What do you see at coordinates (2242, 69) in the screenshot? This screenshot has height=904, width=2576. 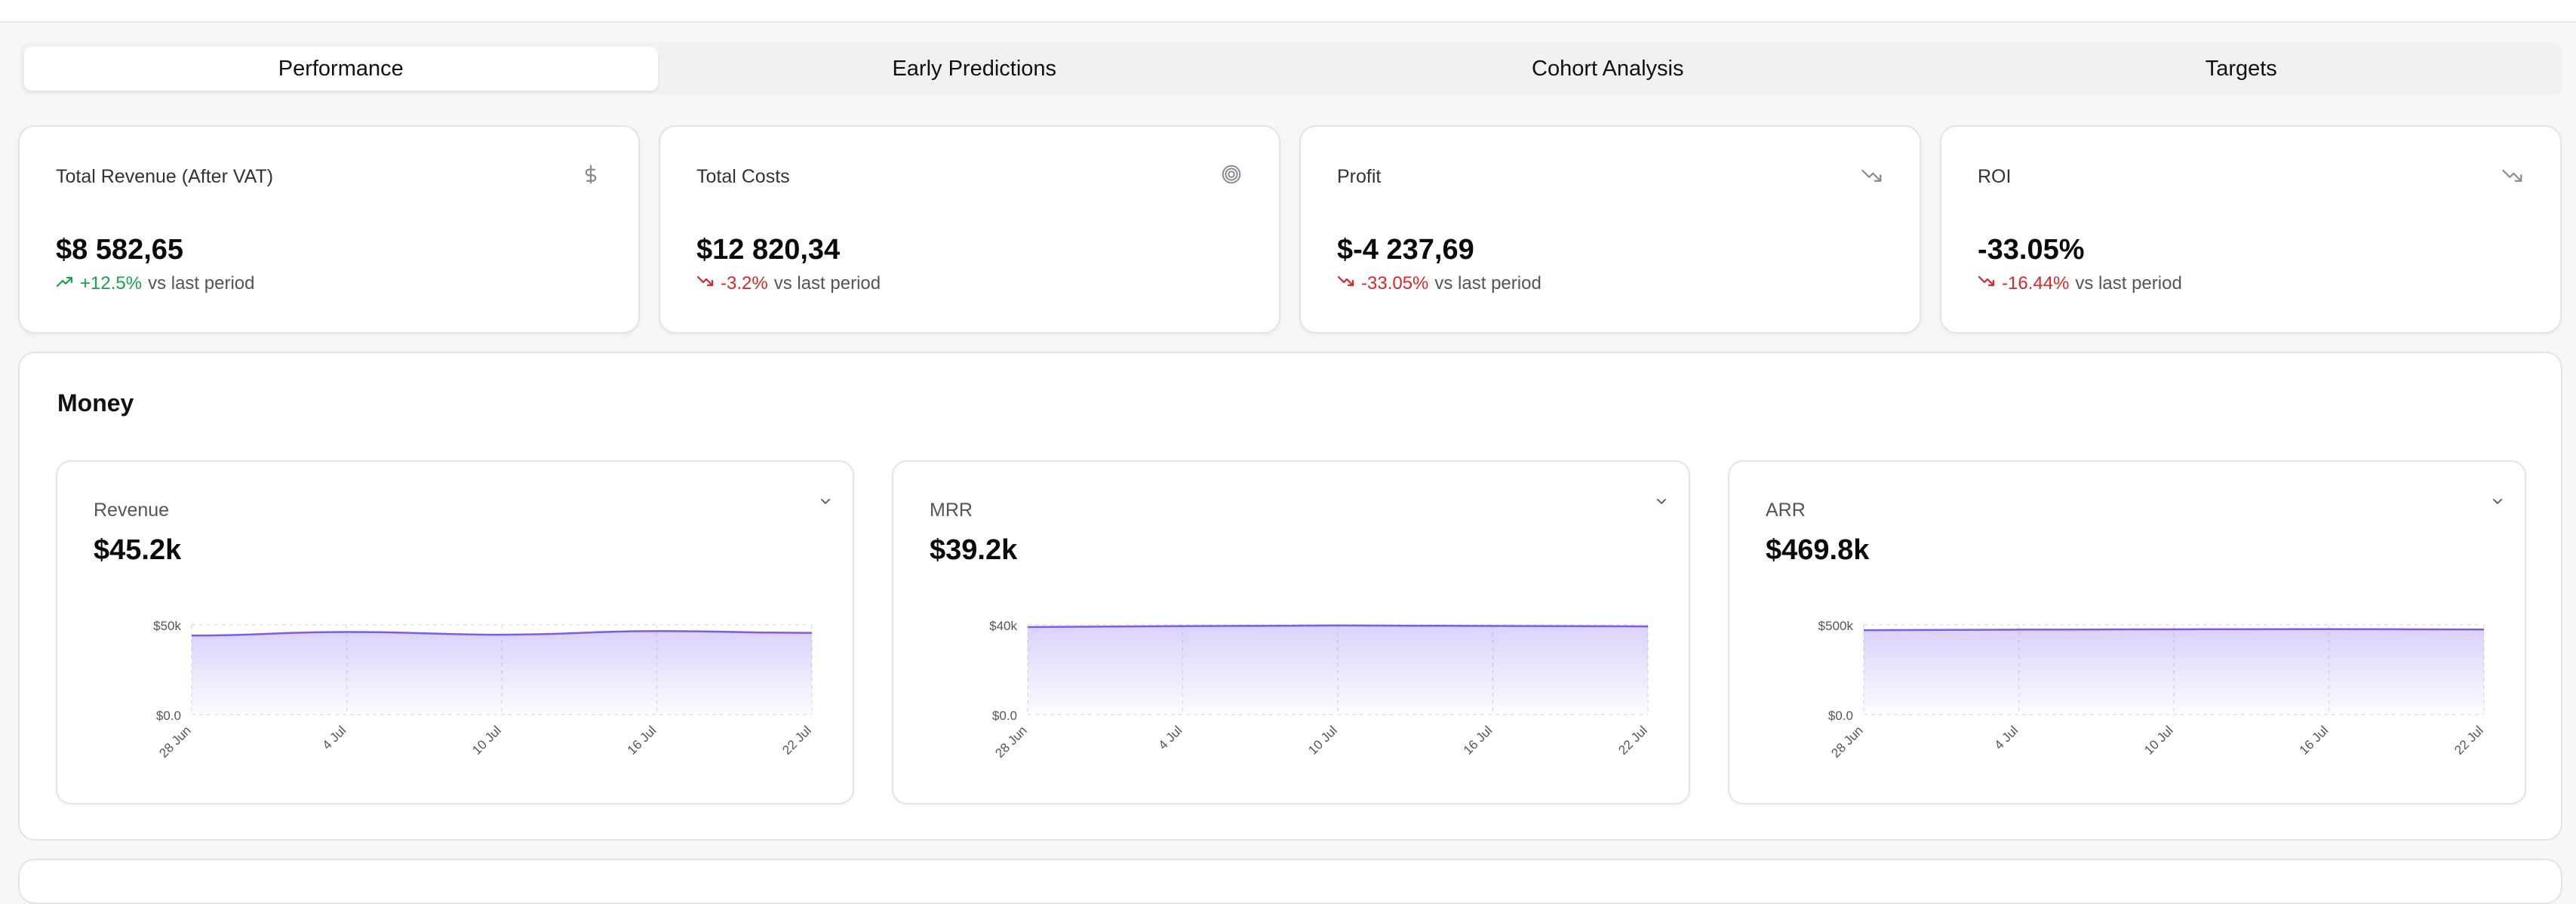 I see `tab-targets: Targets` at bounding box center [2242, 69].